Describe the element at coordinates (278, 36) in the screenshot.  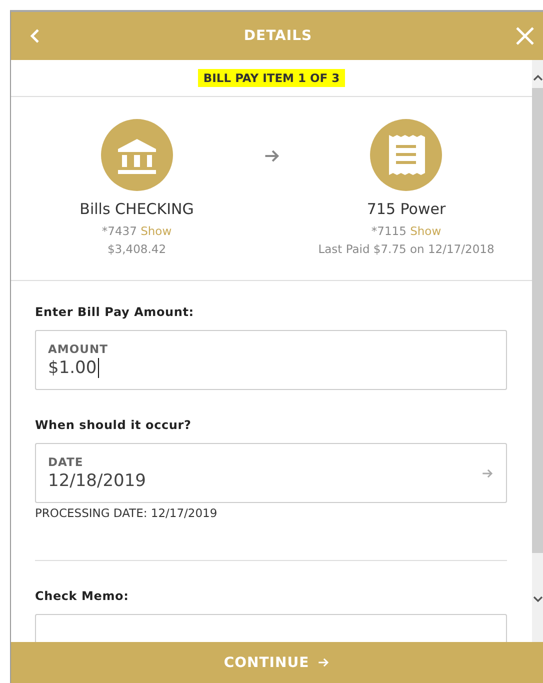
I see `window-title: DETAILS` at that location.